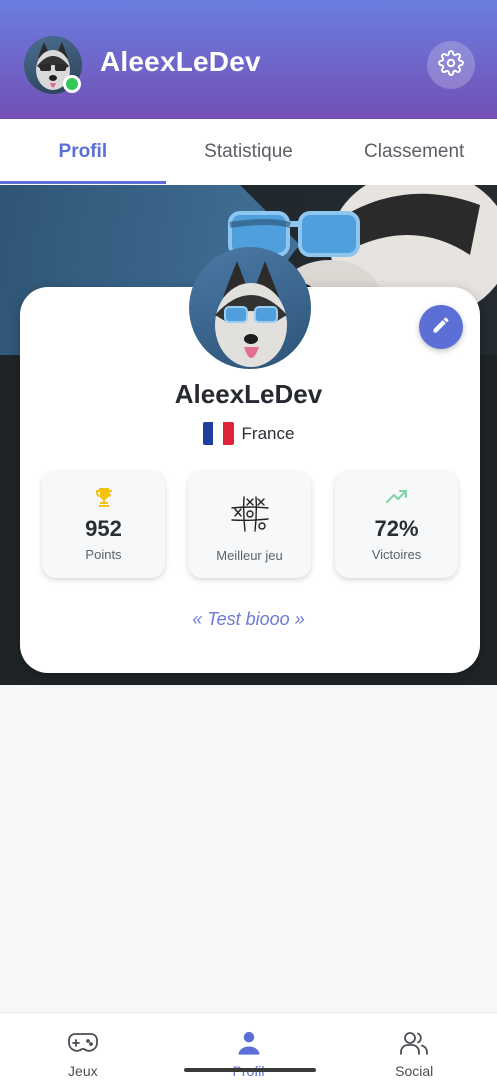 This screenshot has width=497, height=1080. What do you see at coordinates (103, 528) in the screenshot?
I see `stat-value-points: 952` at bounding box center [103, 528].